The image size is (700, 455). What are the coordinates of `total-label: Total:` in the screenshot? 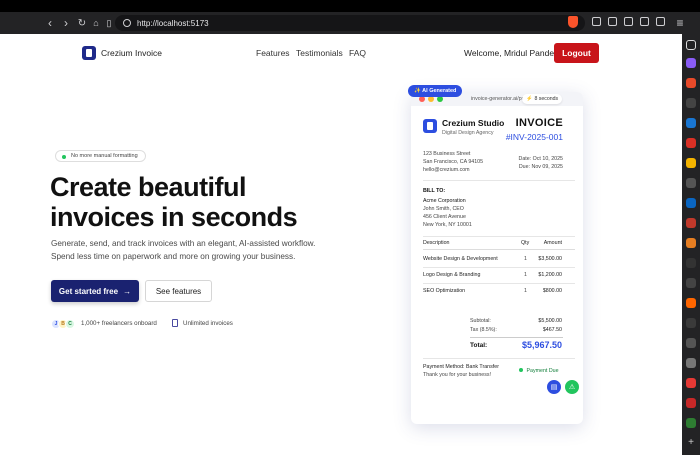 It's located at (479, 345).